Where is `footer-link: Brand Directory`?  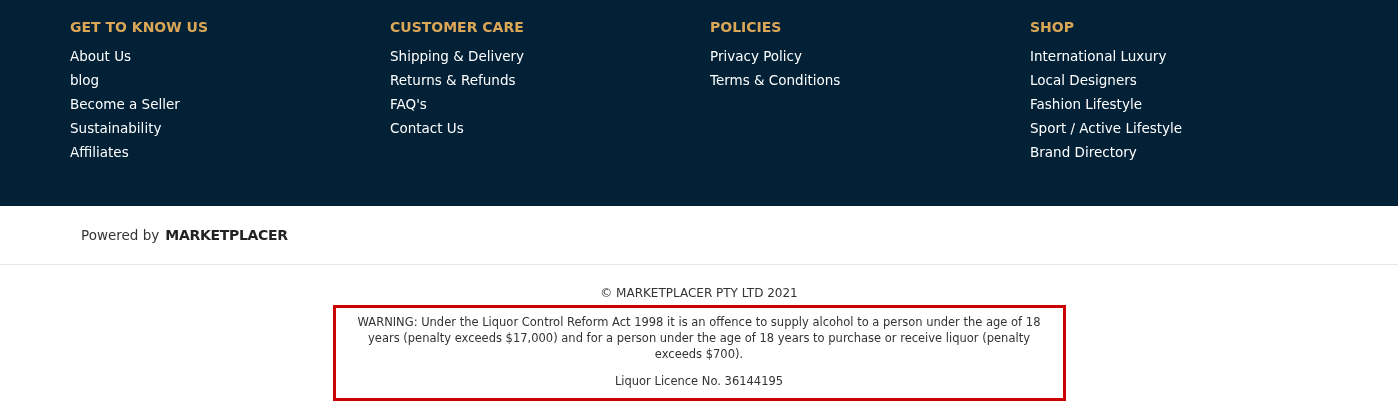 footer-link: Brand Directory is located at coordinates (1083, 152).